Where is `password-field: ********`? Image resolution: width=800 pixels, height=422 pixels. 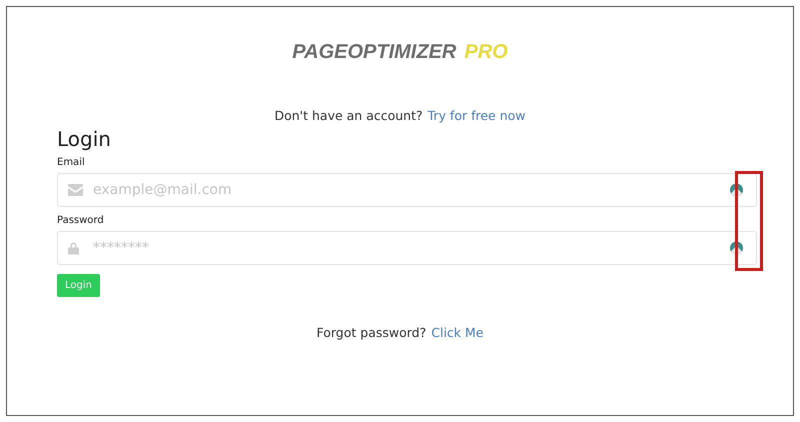 password-field: ******** is located at coordinates (407, 248).